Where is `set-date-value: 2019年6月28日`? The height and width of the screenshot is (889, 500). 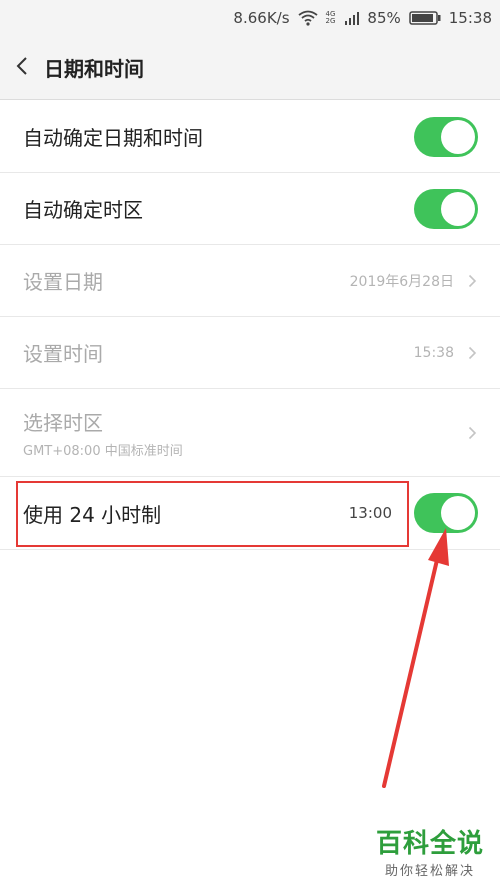
set-date-value: 2019年6月28日 is located at coordinates (401, 281).